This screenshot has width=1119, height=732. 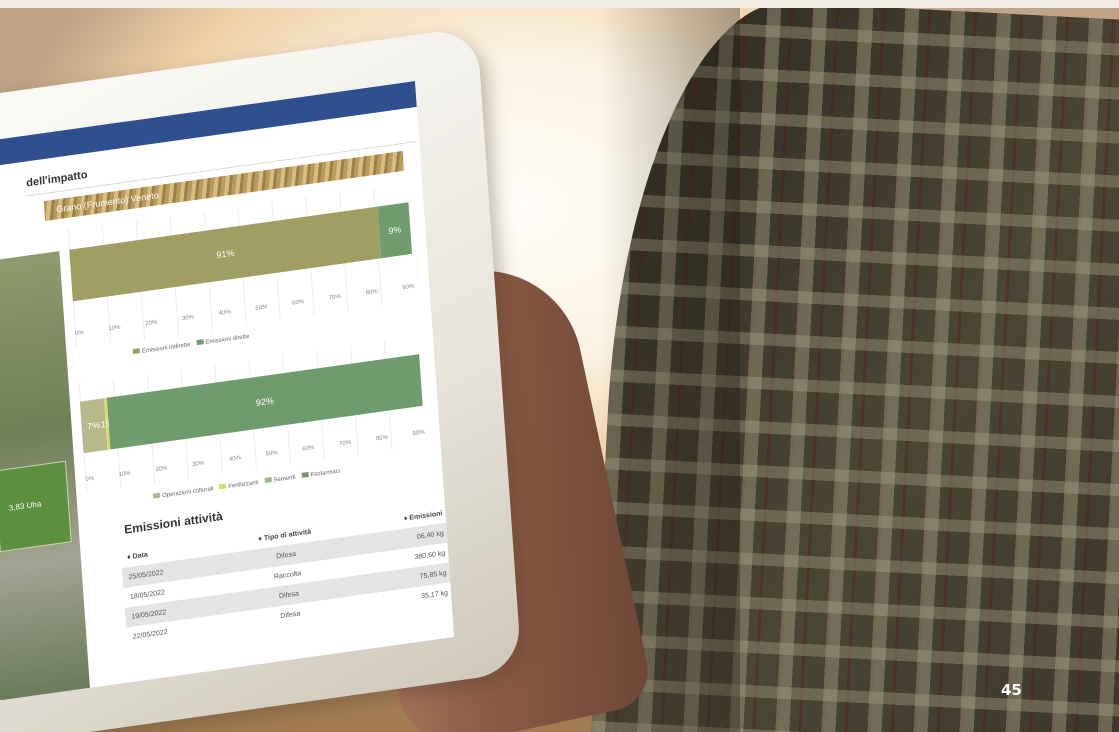 I want to click on legend-label: Fitofarmaci, so click(x=325, y=473).